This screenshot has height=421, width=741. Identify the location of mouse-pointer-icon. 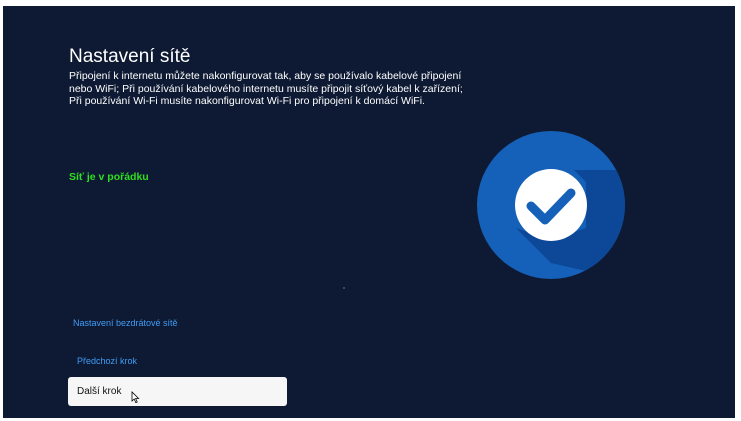
(135, 397).